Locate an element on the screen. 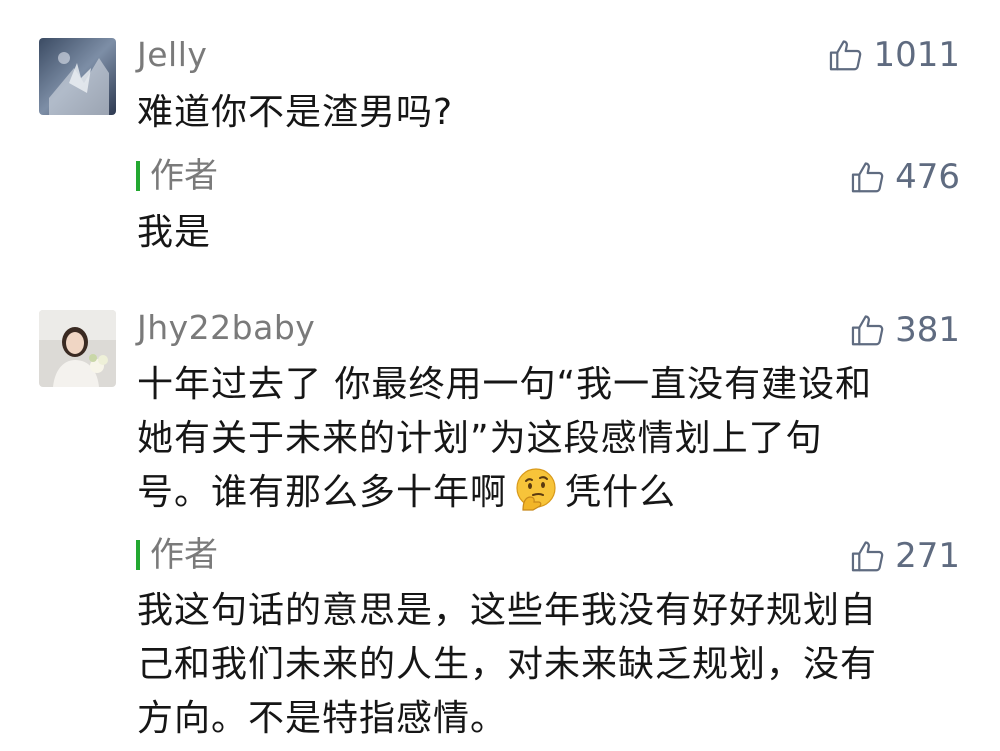  username: Jelly is located at coordinates (172, 55).